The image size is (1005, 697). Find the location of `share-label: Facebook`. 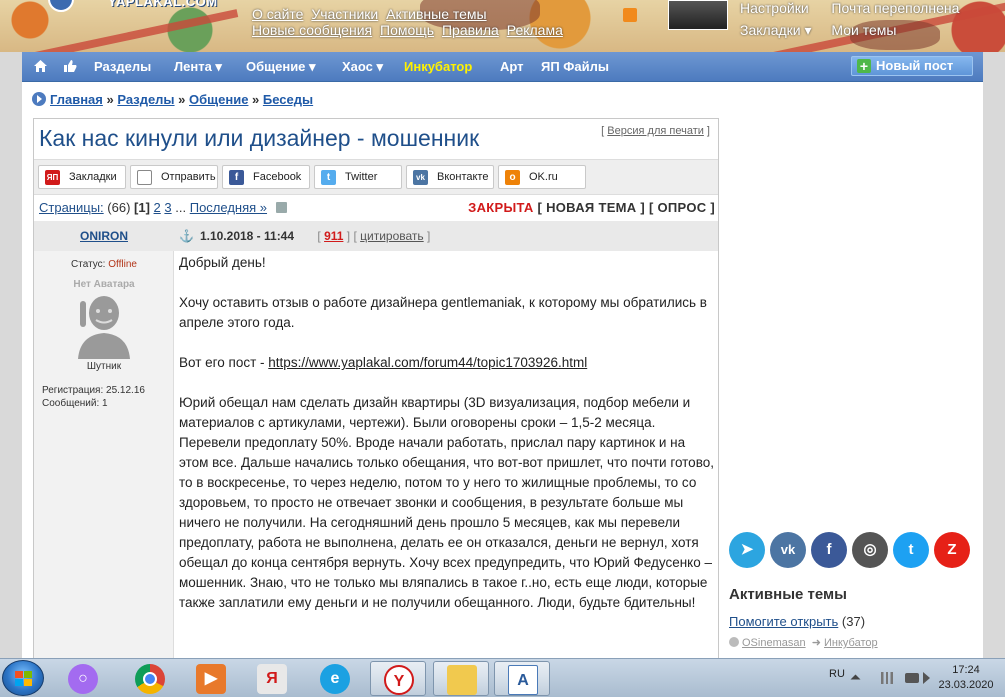

share-label: Facebook is located at coordinates (277, 177).